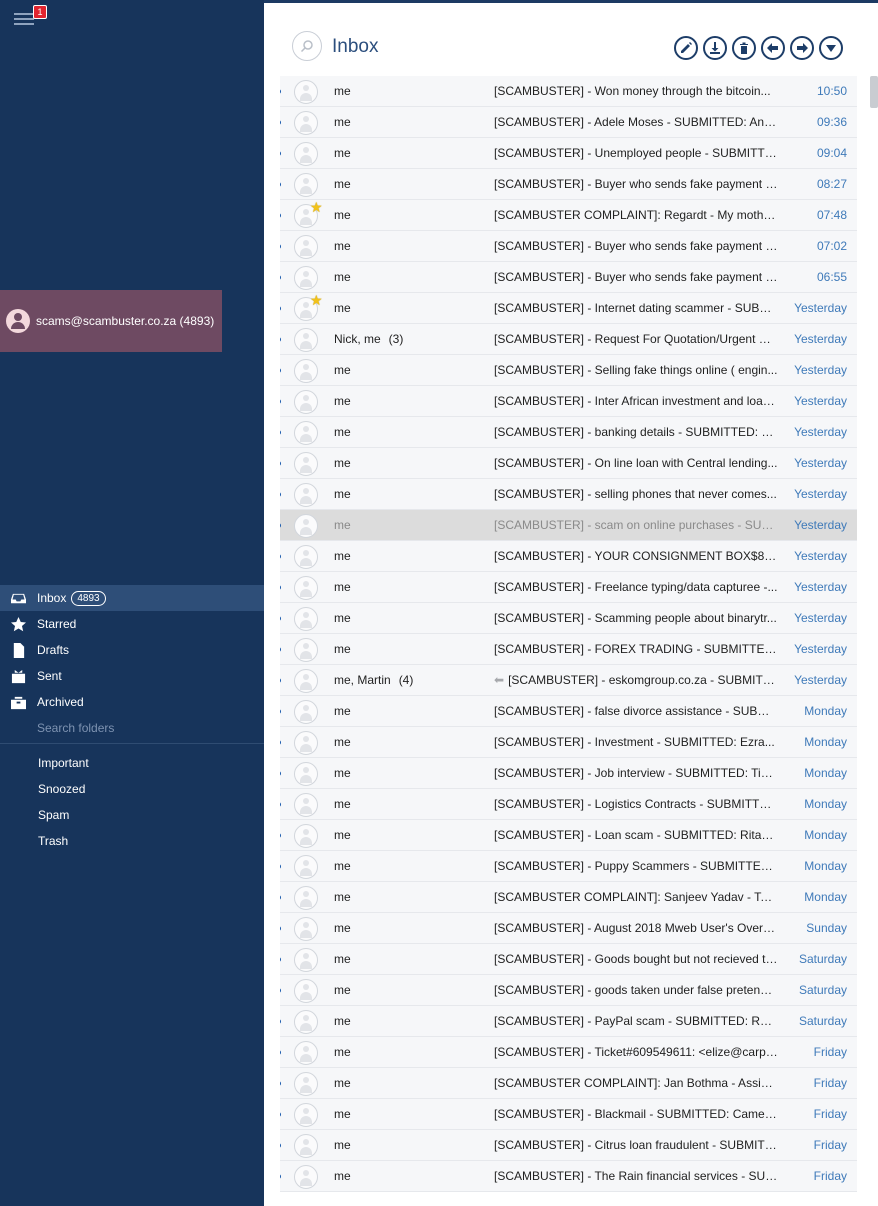 The height and width of the screenshot is (1206, 878). What do you see at coordinates (802, 48) in the screenshot?
I see `forward-button` at bounding box center [802, 48].